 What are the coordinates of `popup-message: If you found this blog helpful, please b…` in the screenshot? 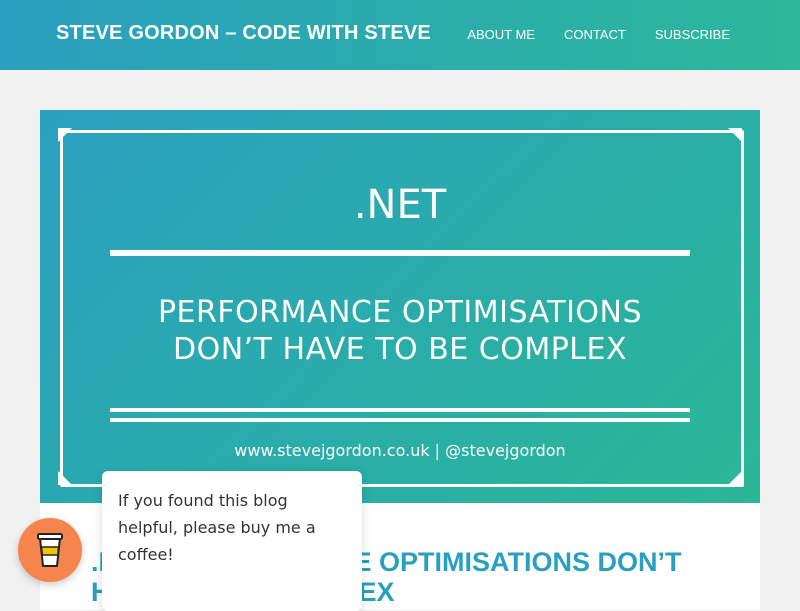 It's located at (217, 527).